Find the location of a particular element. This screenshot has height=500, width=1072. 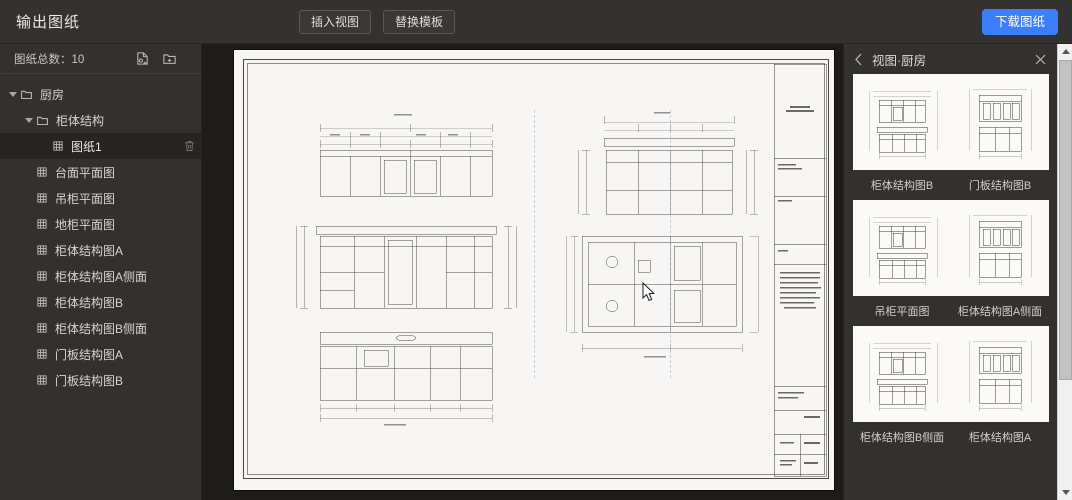

view-panel-header: 视图·厨房 is located at coordinates (950, 59).